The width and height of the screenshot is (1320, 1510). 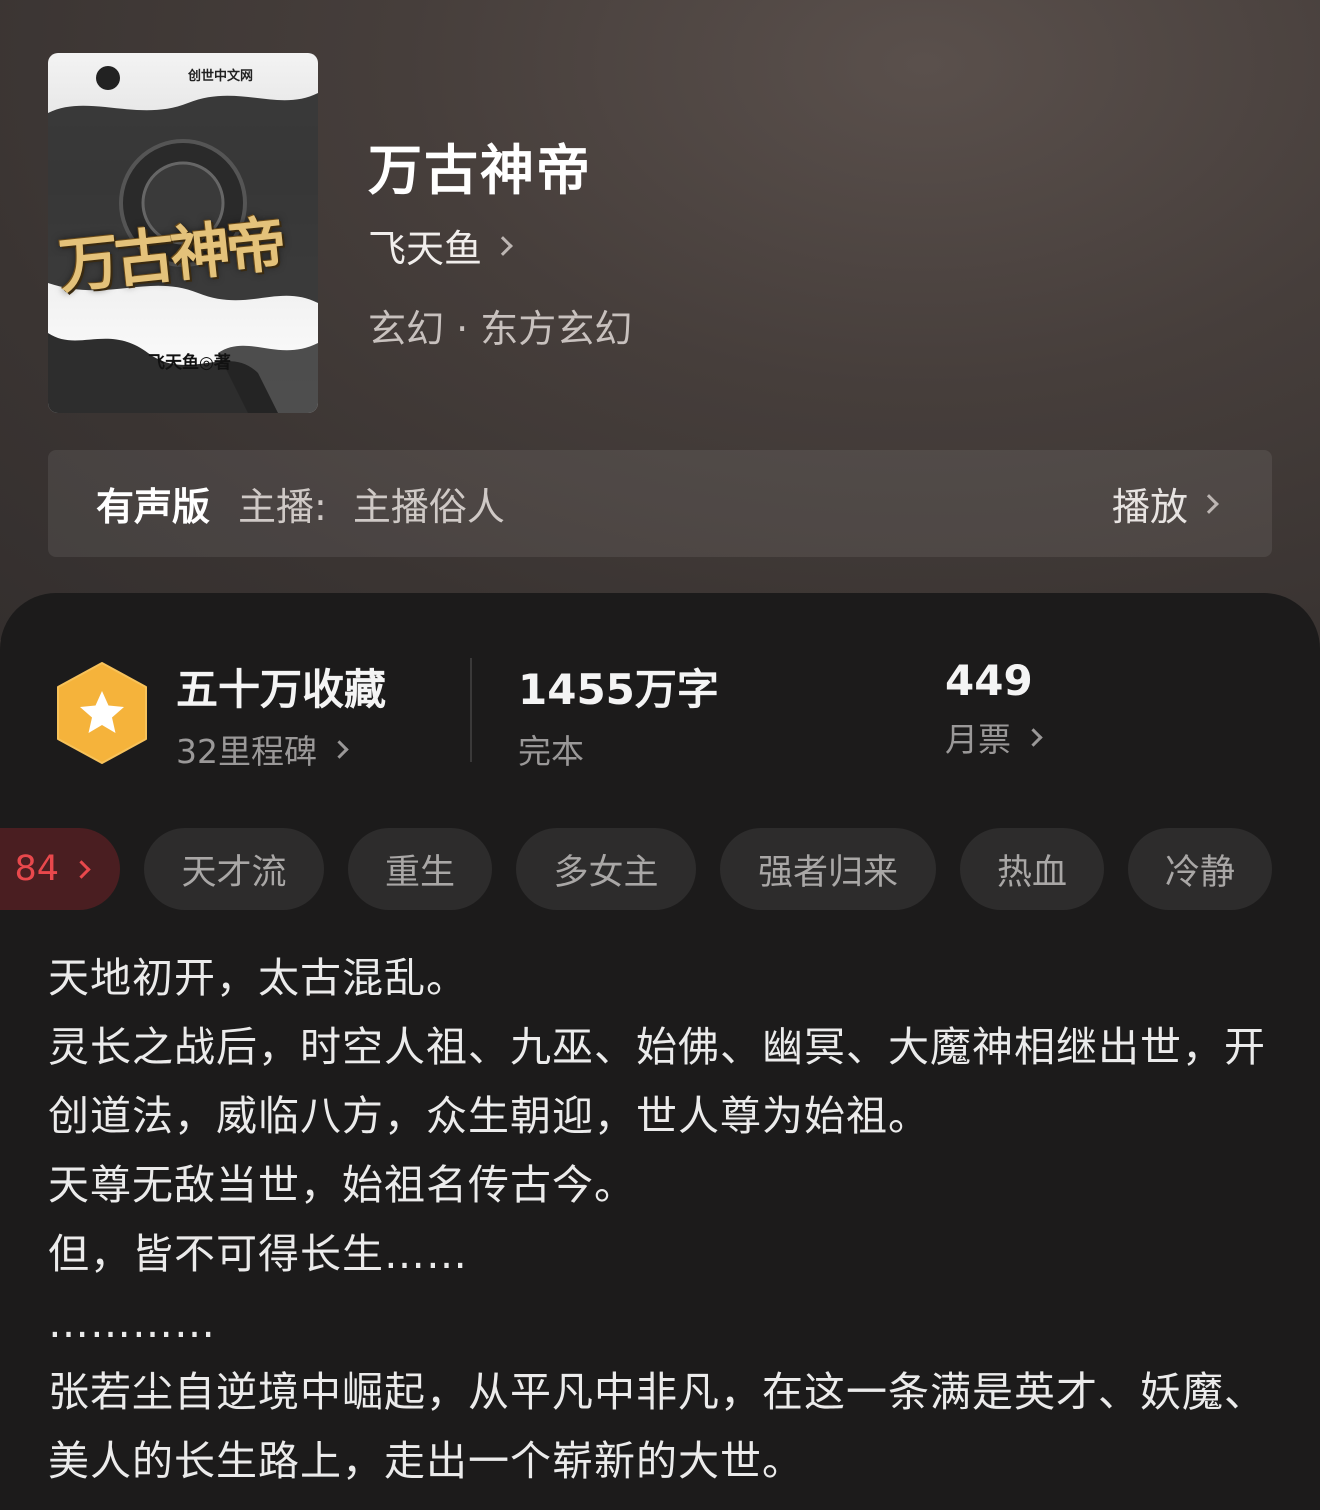 I want to click on host-label: 主播:, so click(x=282, y=507).